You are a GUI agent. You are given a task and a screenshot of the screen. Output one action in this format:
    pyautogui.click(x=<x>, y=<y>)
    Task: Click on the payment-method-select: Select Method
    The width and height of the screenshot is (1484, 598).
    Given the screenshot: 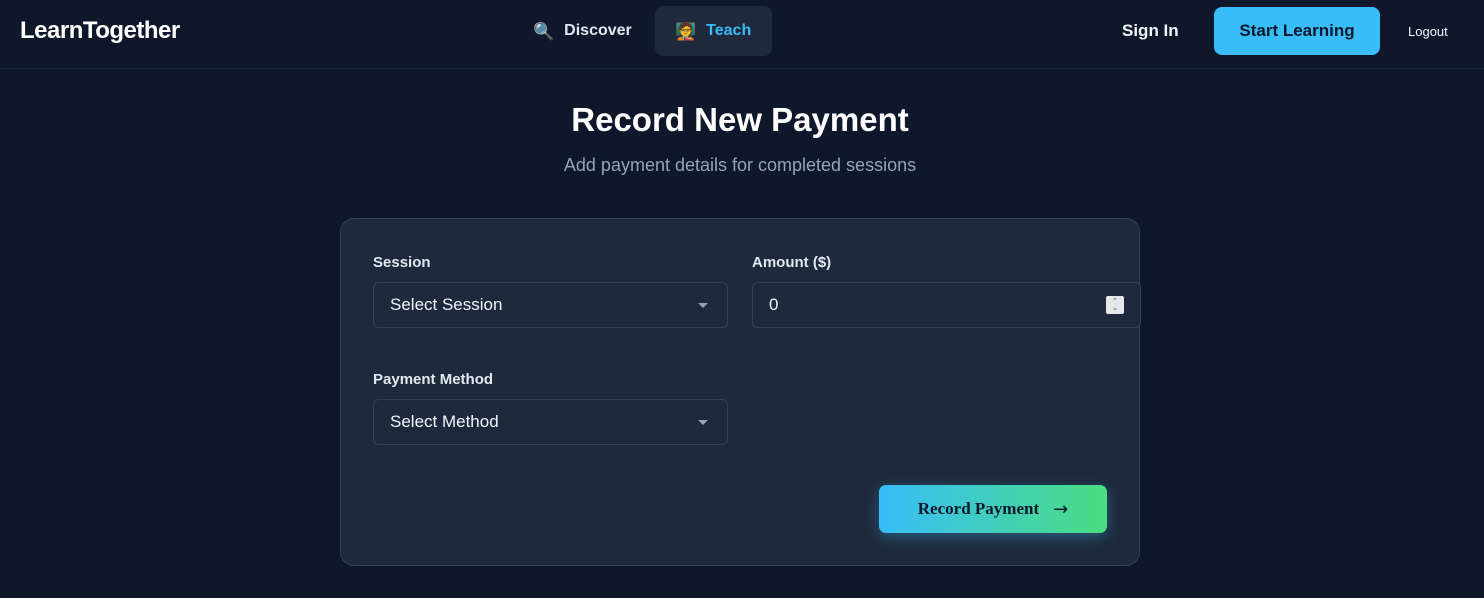 What is the action you would take?
    pyautogui.click(x=550, y=422)
    